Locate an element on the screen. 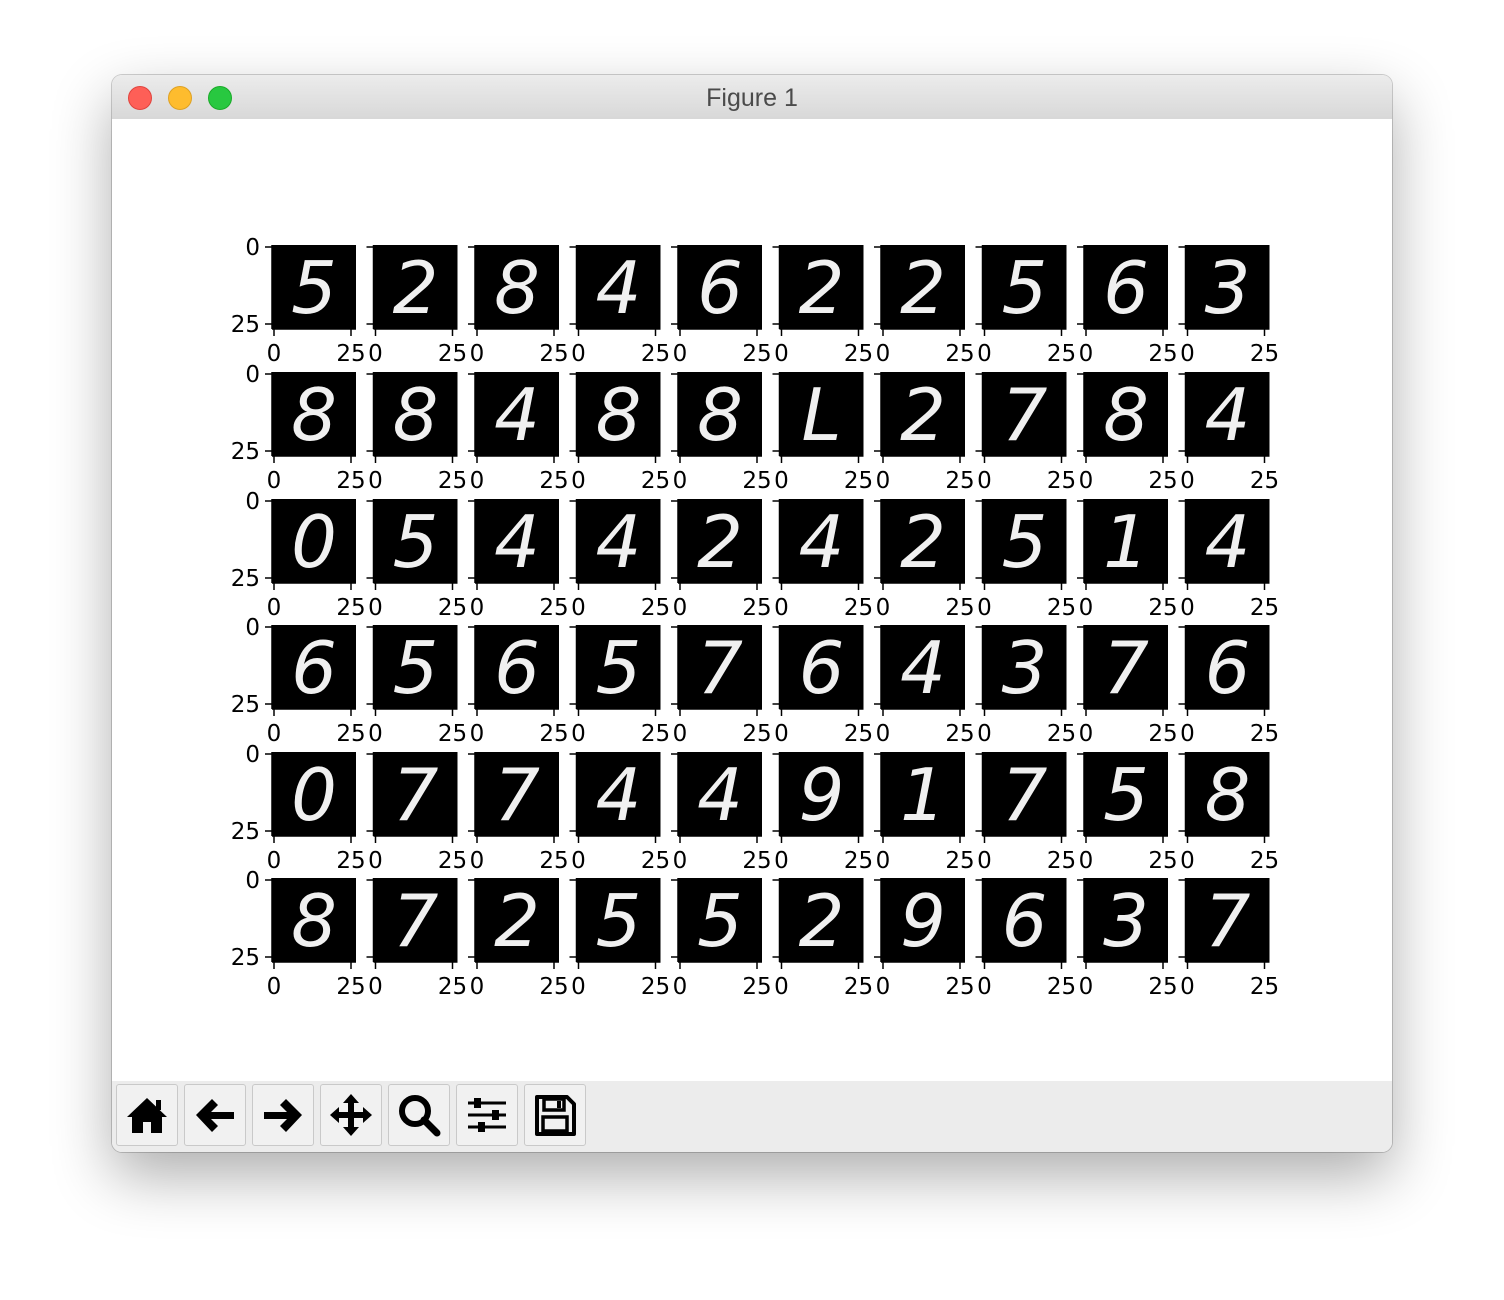 The image size is (1504, 1300). home-icon is located at coordinates (147, 1115).